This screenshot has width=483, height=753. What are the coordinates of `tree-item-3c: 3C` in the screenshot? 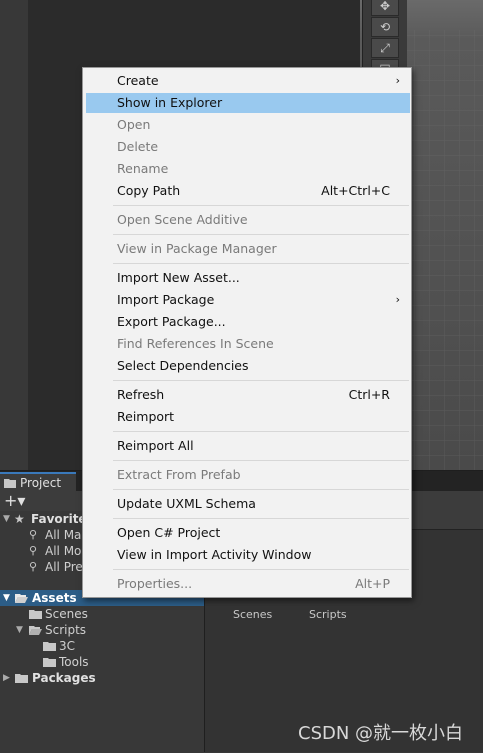 It's located at (102, 646).